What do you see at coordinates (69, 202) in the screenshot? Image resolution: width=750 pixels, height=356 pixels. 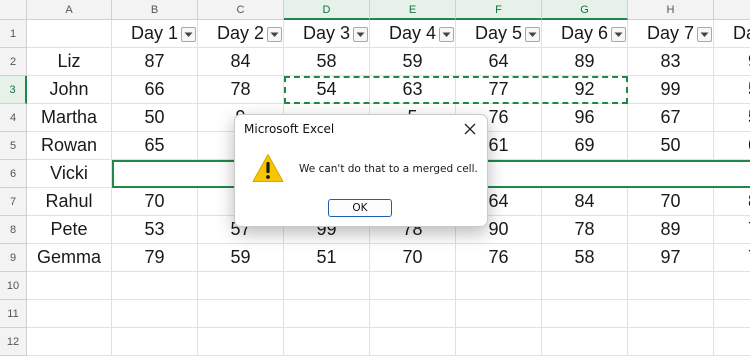 I see `name-cell: Rahul` at bounding box center [69, 202].